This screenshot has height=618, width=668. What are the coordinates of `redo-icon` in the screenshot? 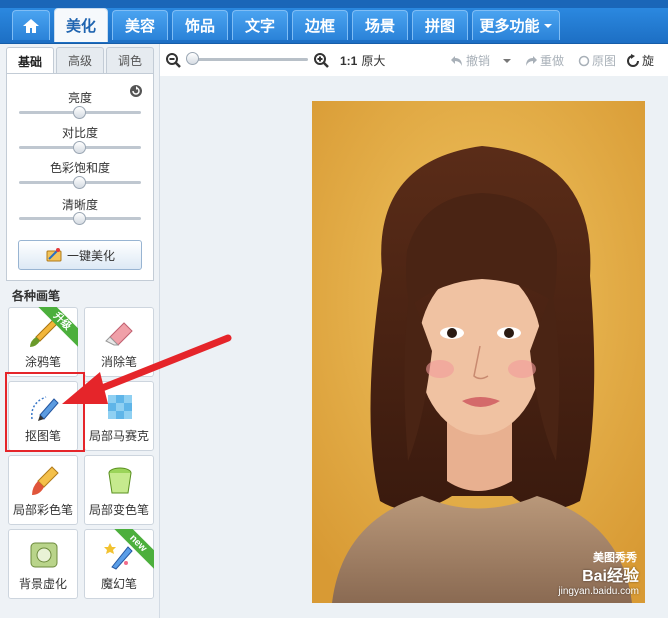 It's located at (531, 60).